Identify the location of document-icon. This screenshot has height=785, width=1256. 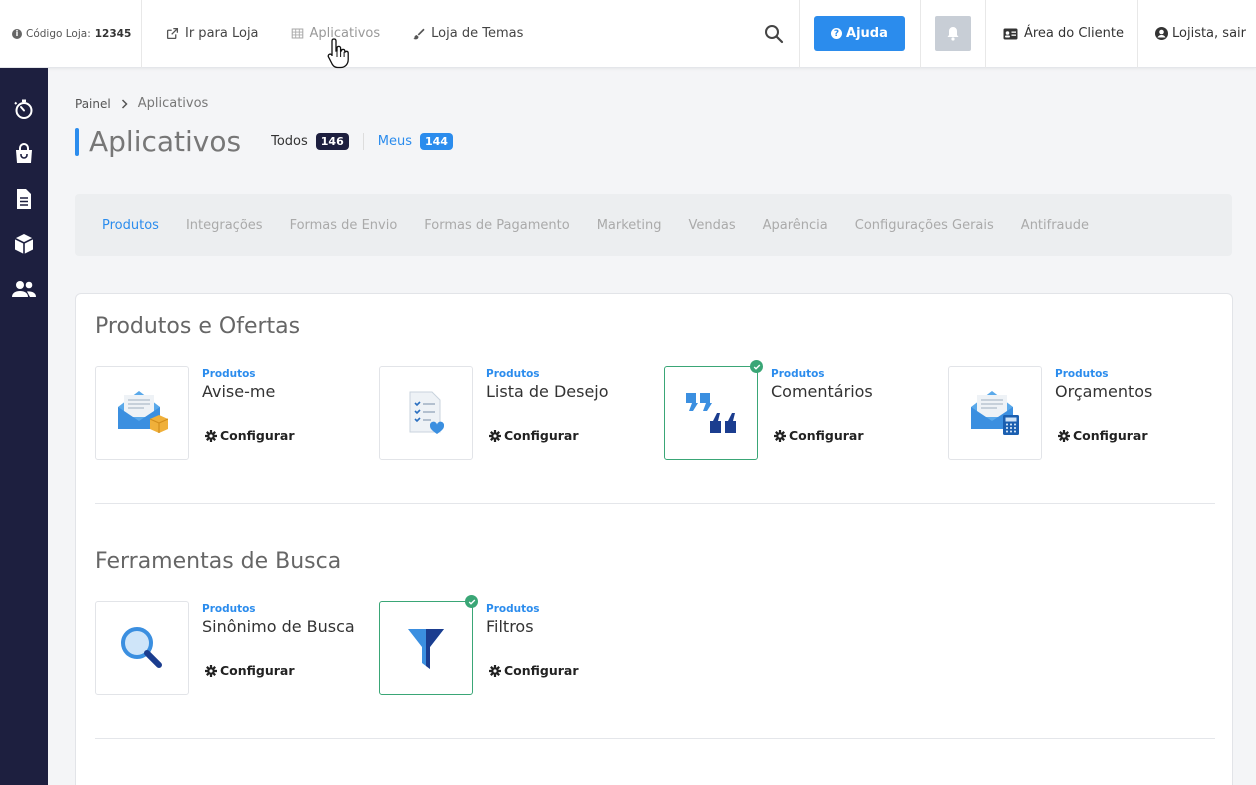
(24, 198).